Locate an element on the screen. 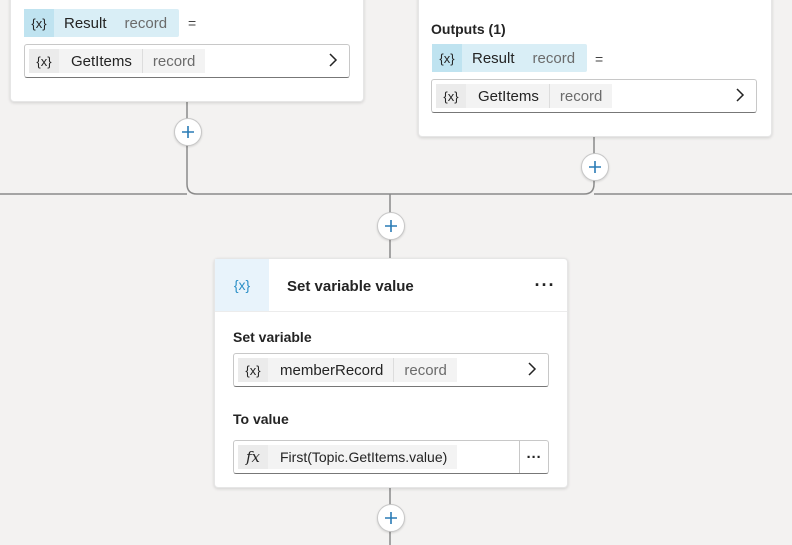  node-header: {x} Set variable value ··· is located at coordinates (391, 285).